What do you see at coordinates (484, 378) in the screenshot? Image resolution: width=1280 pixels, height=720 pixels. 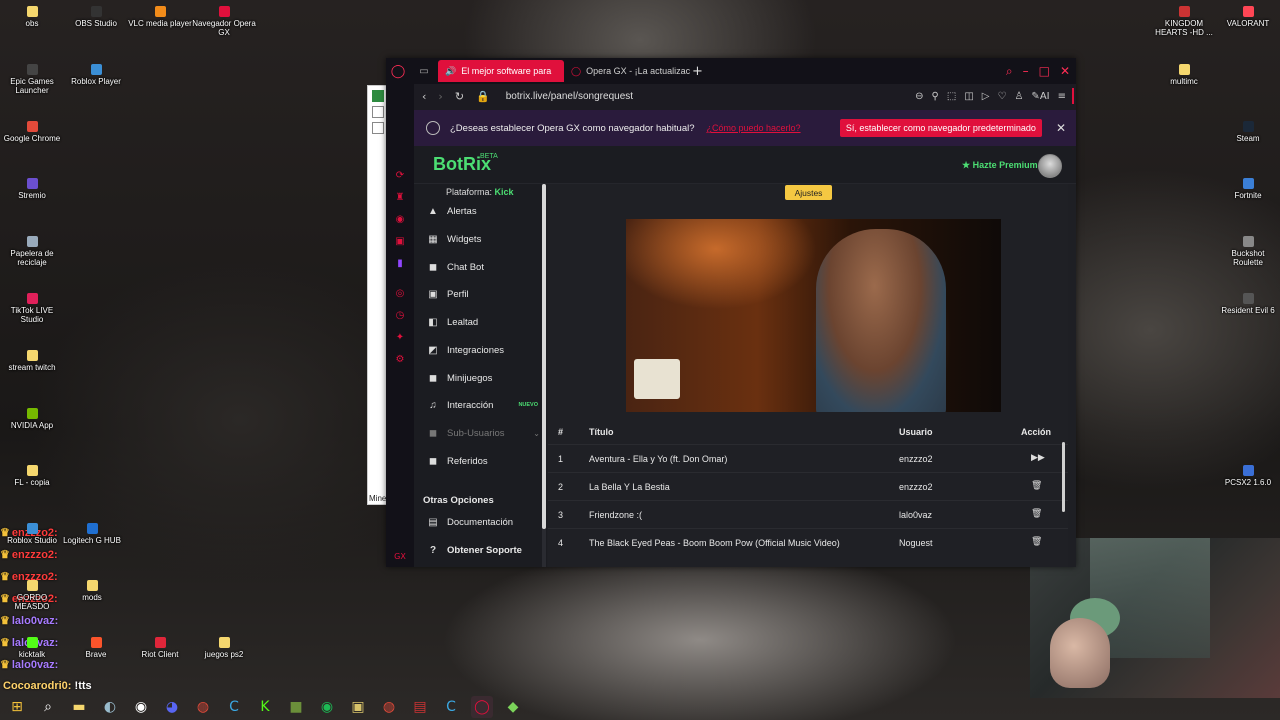 I see `sidebar-item-minijuegos: ◼ Minijuegos` at bounding box center [484, 378].